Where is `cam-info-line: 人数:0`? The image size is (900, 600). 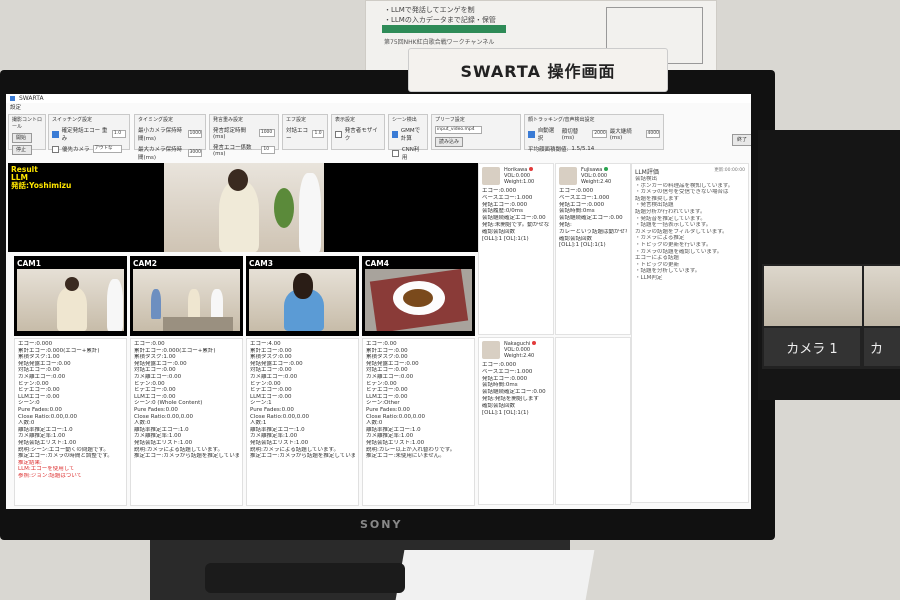
cam-info-line: 人数:0 is located at coordinates (26, 423).